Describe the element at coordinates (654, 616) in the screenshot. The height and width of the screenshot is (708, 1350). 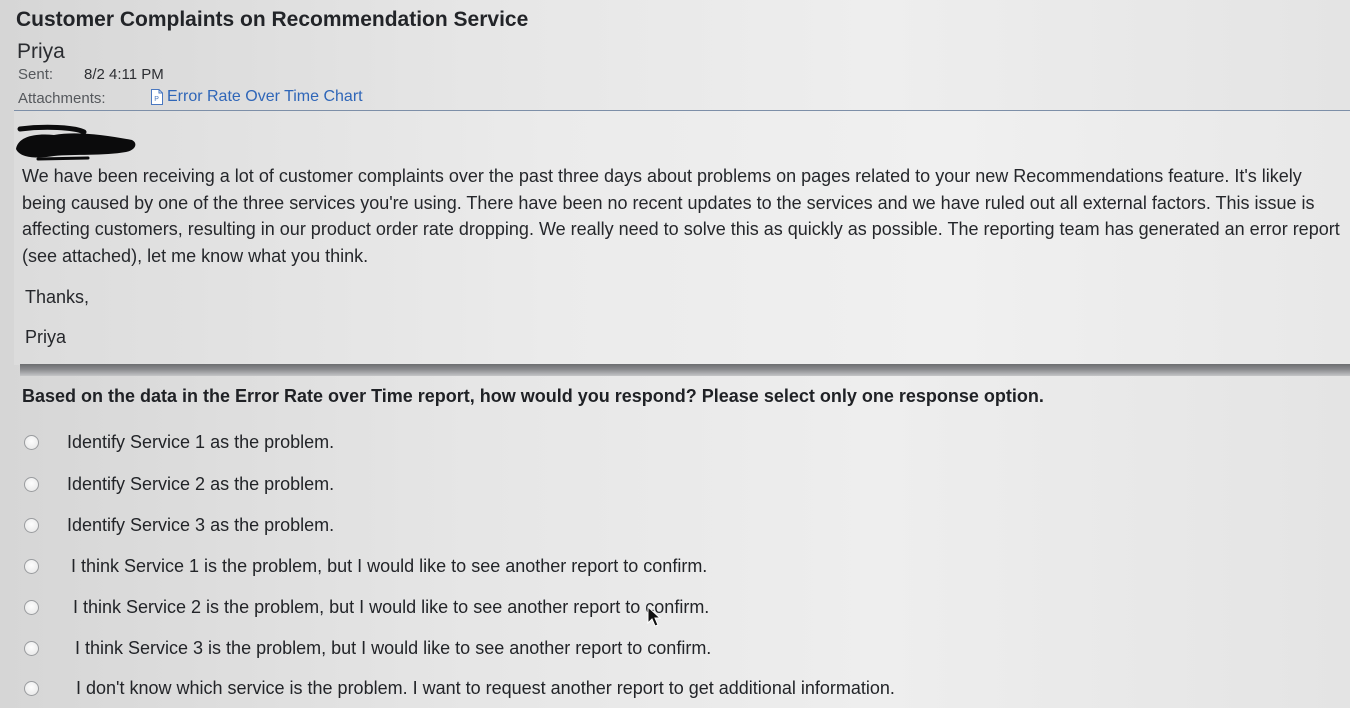
I see `mouse-pointer-icon` at that location.